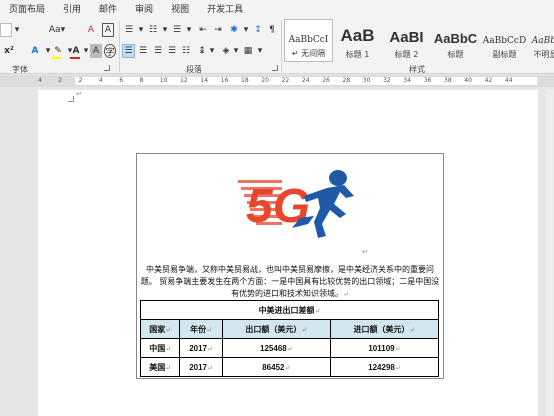  I want to click on cell-text: 125468, so click(273, 348).